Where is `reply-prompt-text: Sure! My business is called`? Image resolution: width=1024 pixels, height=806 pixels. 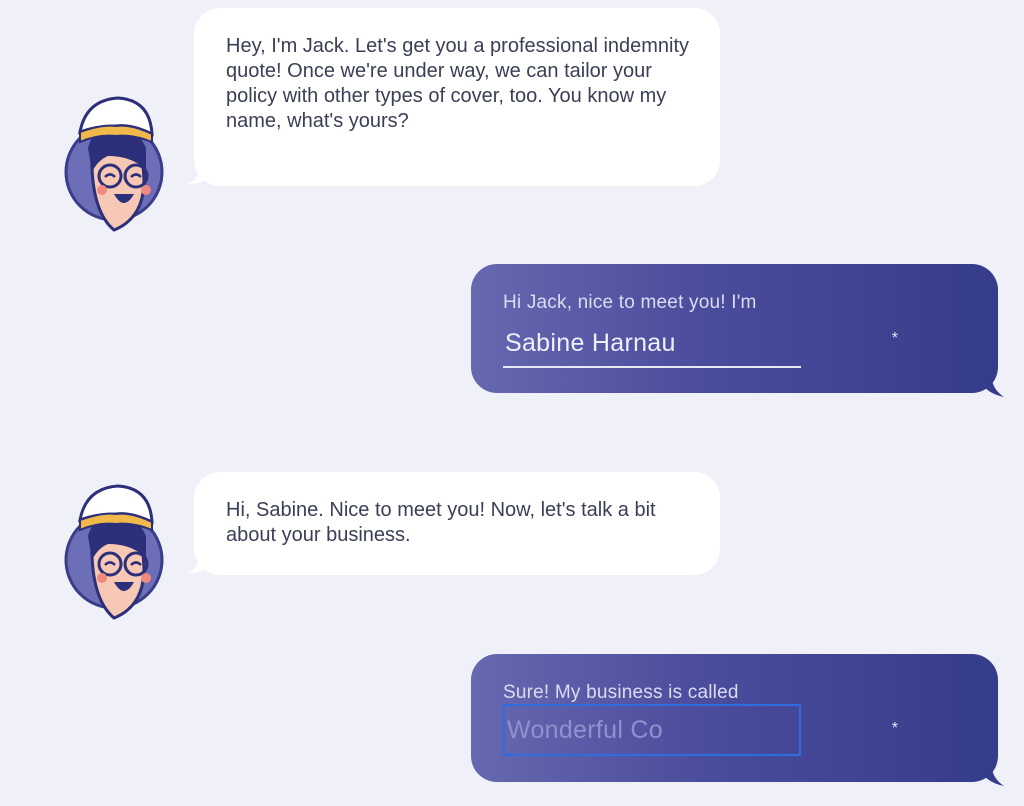
reply-prompt-text: Sure! My business is called is located at coordinates (621, 692).